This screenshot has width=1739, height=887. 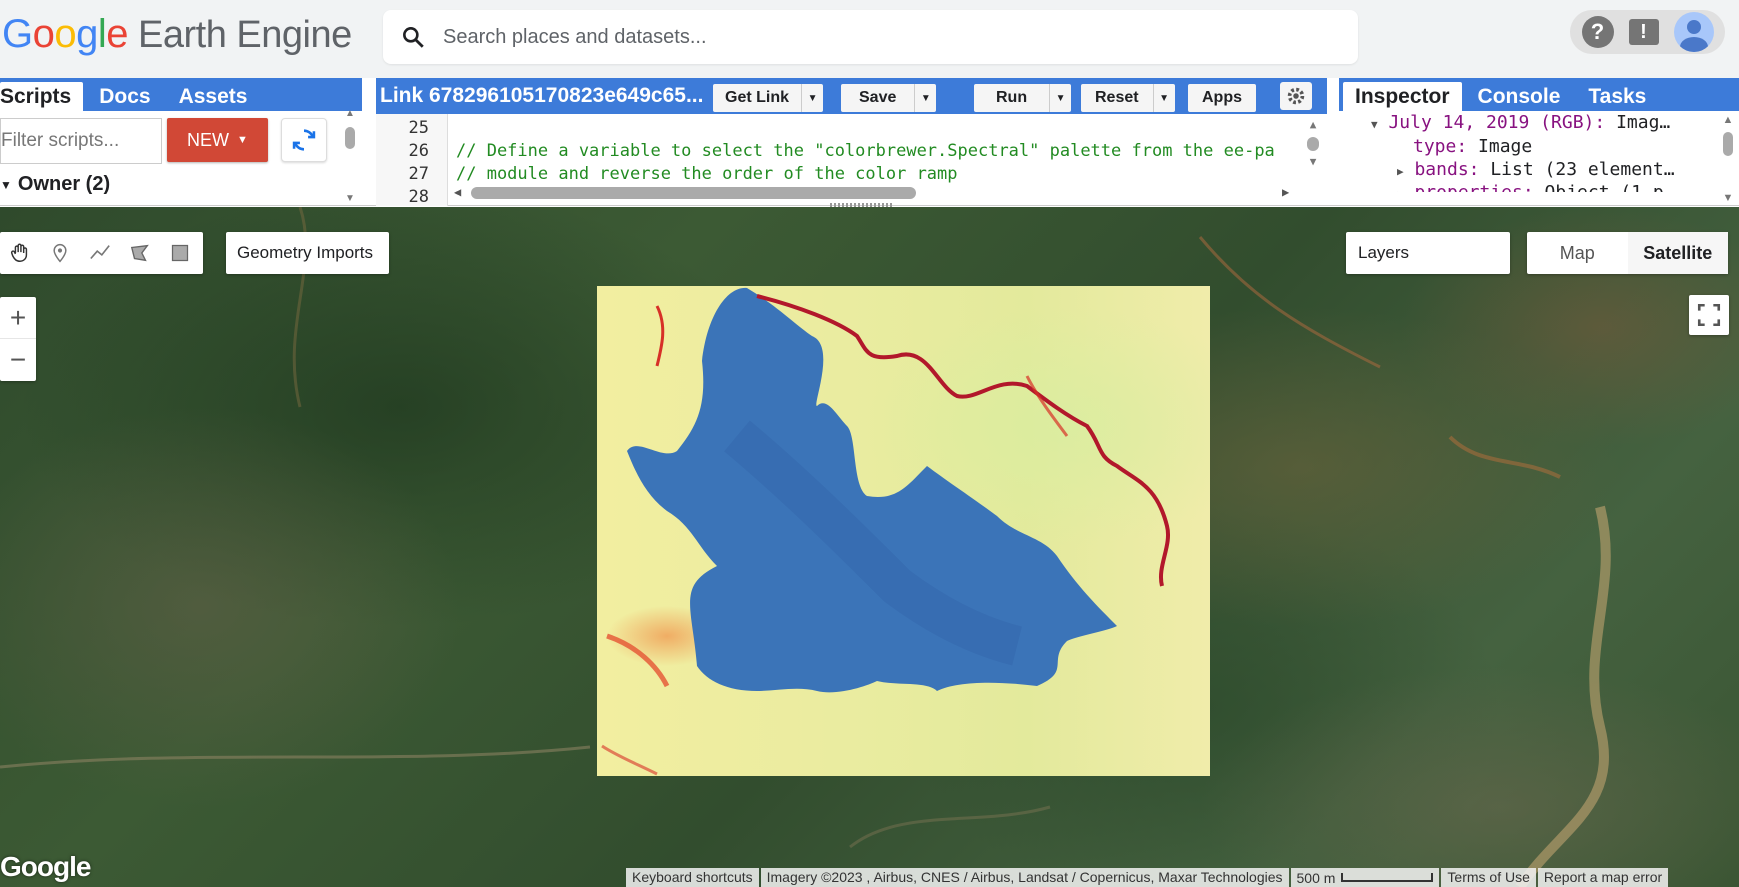 What do you see at coordinates (1603, 877) in the screenshot?
I see `report-map-error-link: Report a map error` at bounding box center [1603, 877].